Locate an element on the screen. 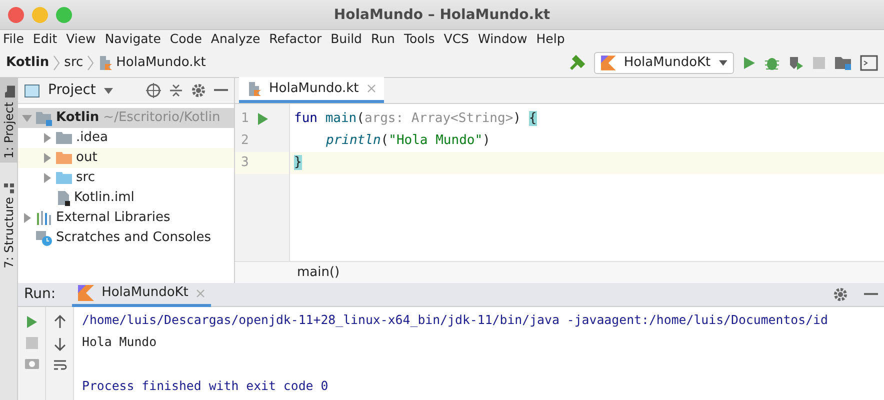 The height and width of the screenshot is (400, 884). run-configuration-dropdown: HolaMundoKt is located at coordinates (664, 63).